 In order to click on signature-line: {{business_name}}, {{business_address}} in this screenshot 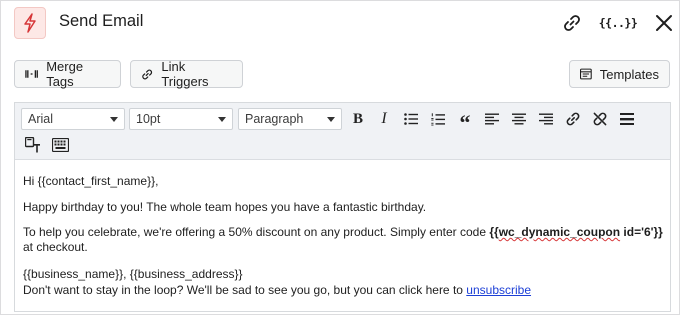, I will do `click(133, 274)`.